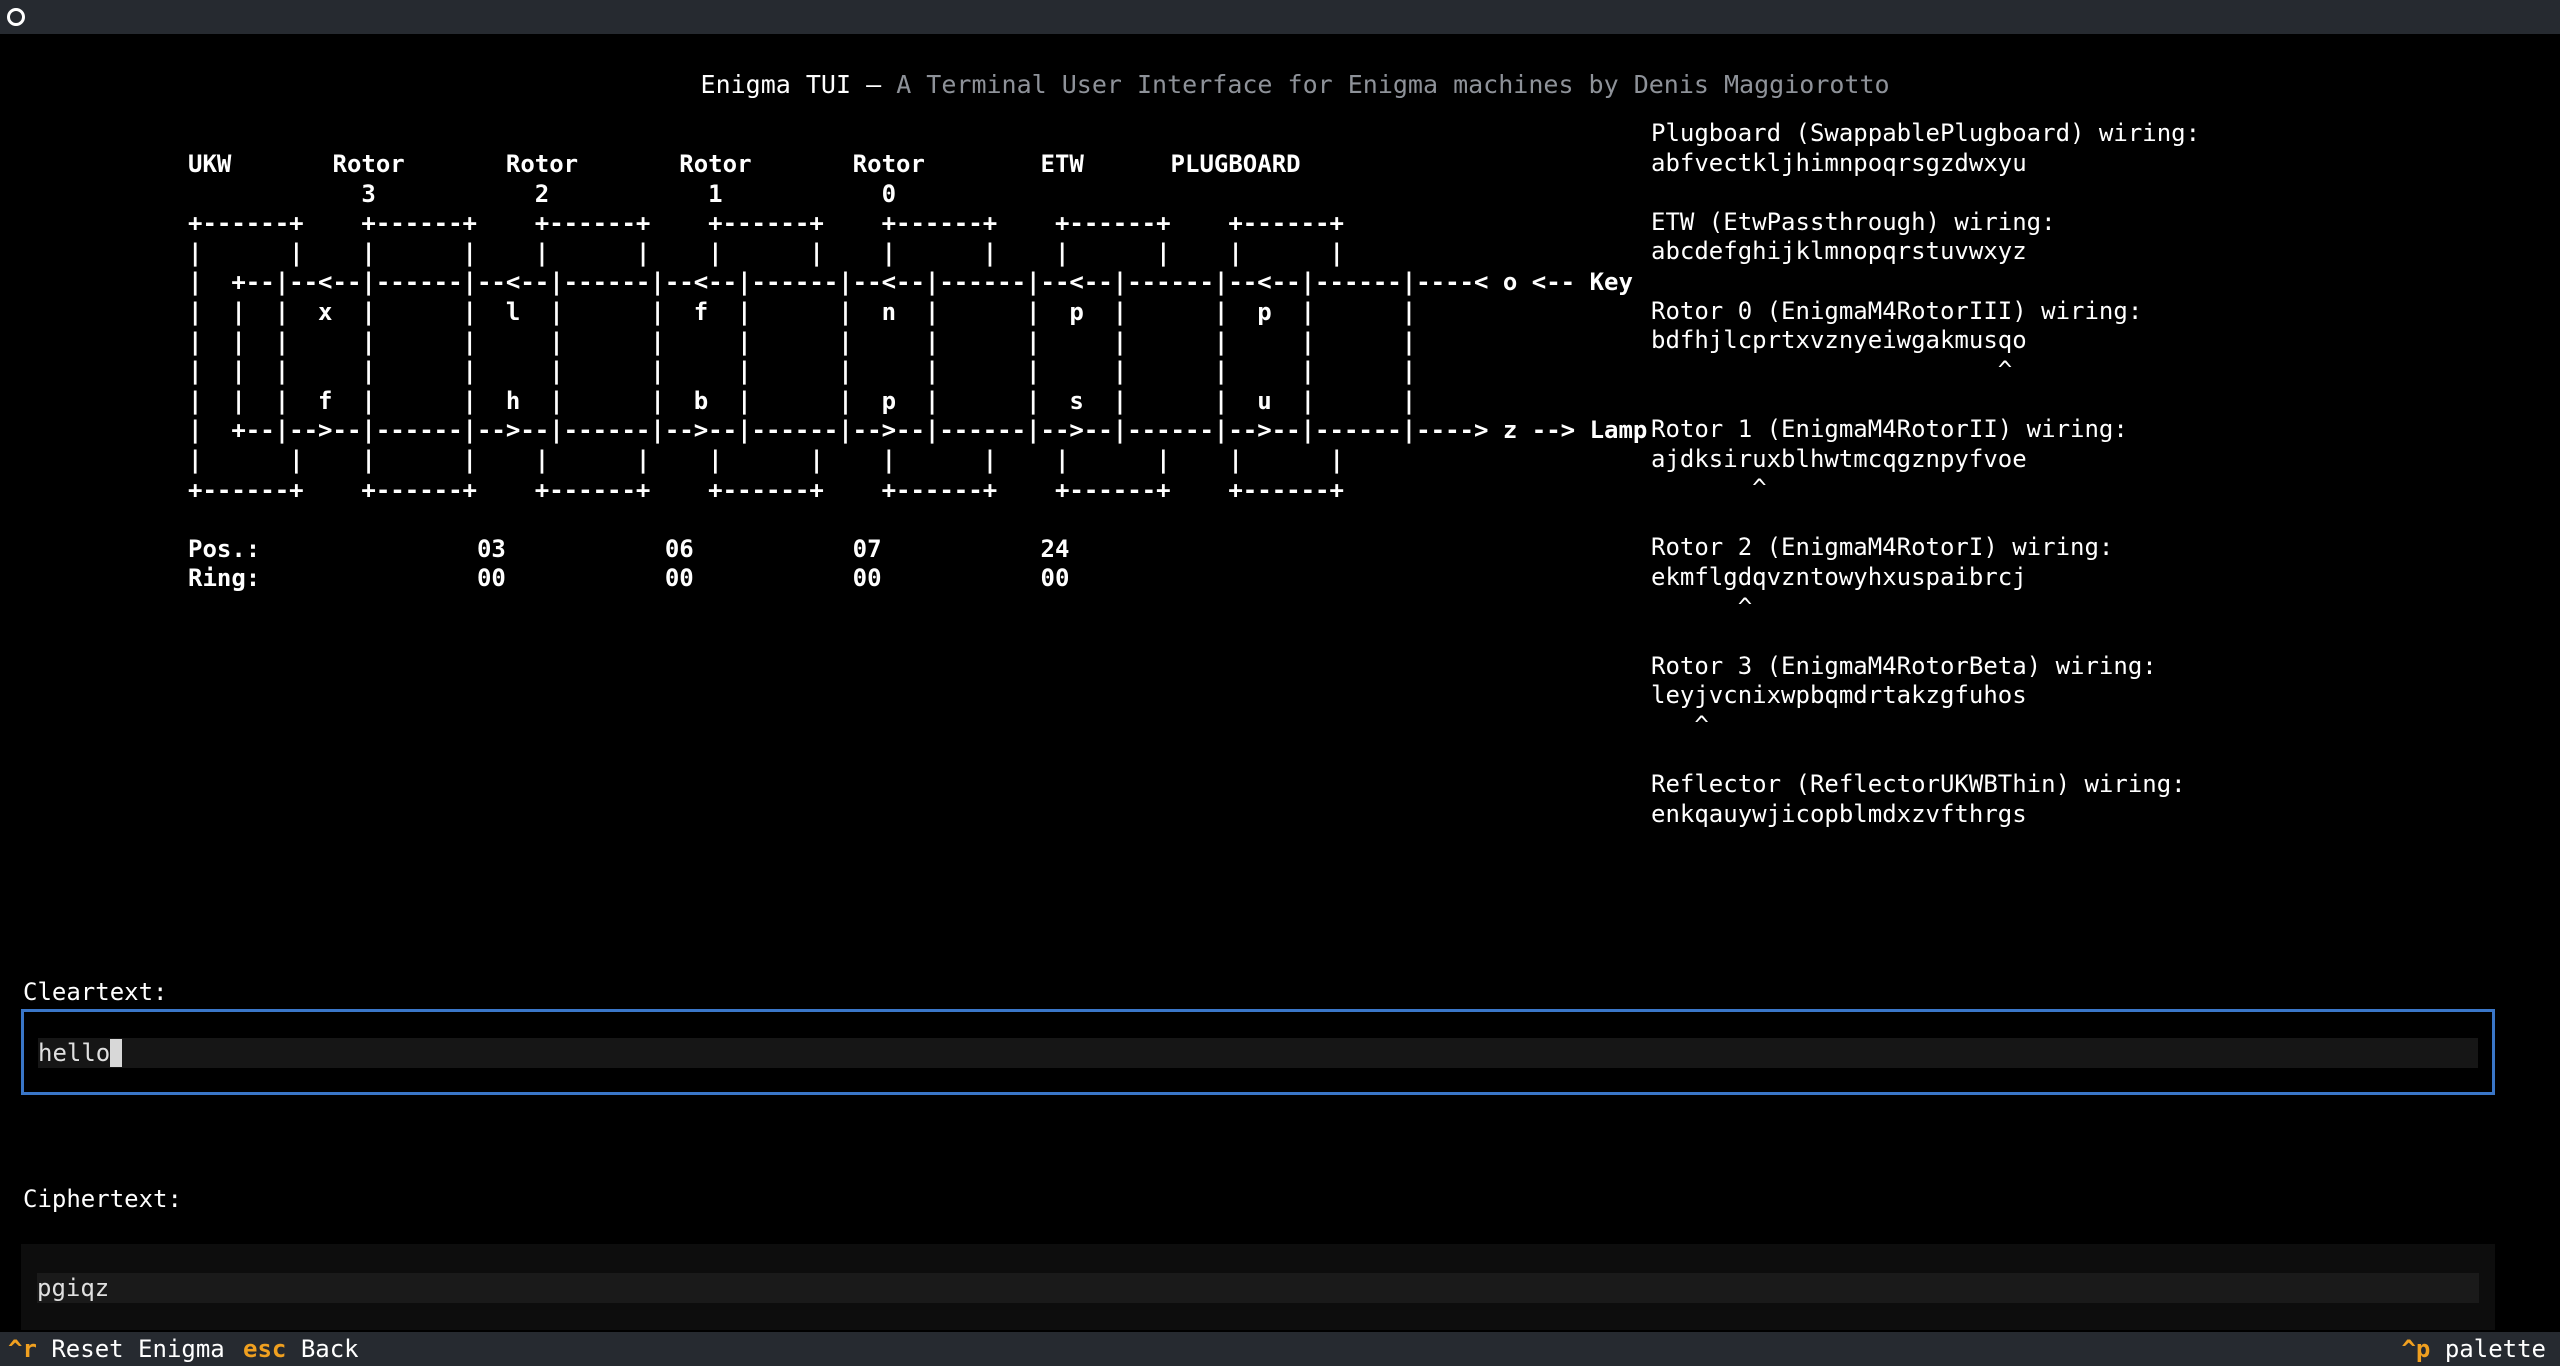 This screenshot has height=1366, width=2560. Describe the element at coordinates (1839, 576) in the screenshot. I see `wiring-value: ekmflgdqvzntowyhxuspaibrcj` at that location.